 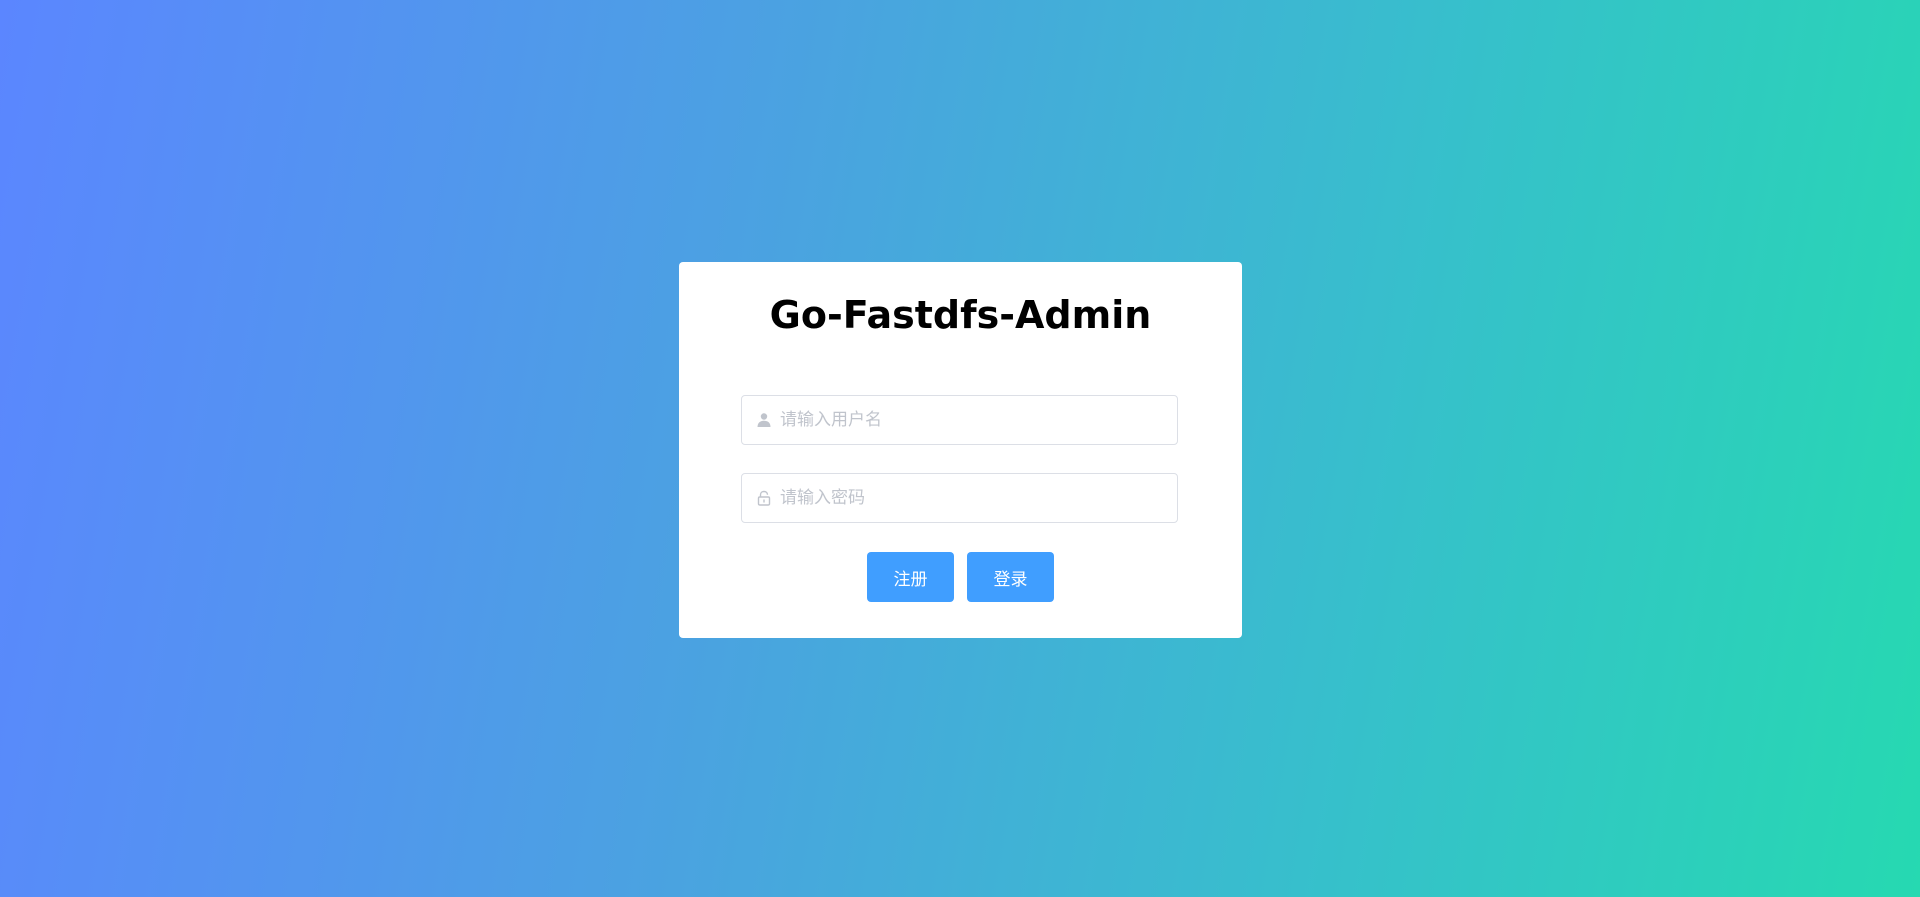 What do you see at coordinates (960, 450) in the screenshot?
I see `login-card: Go-Fastdfs-Admin 注册 登录` at bounding box center [960, 450].